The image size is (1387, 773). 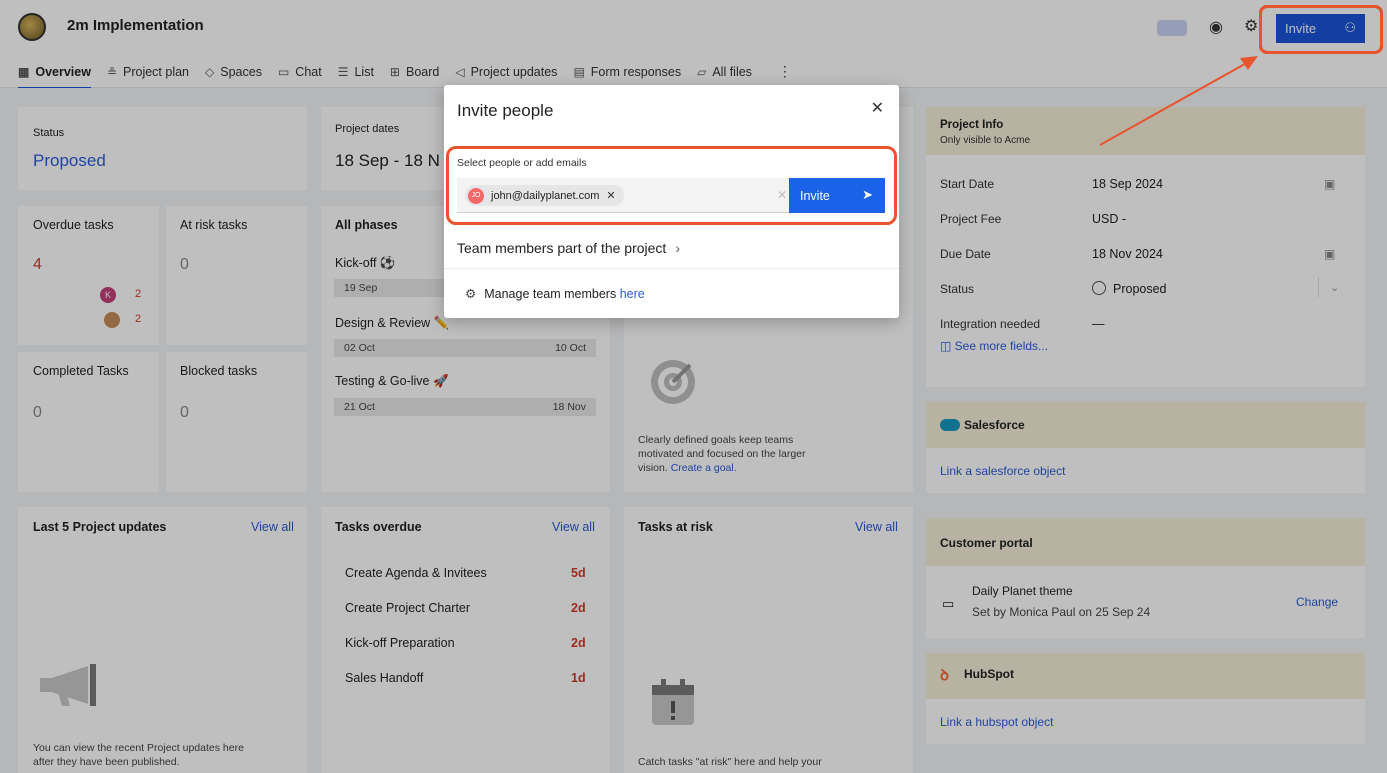 I want to click on manage-team-members: ⚙ Manage team members here, so click(x=555, y=293).